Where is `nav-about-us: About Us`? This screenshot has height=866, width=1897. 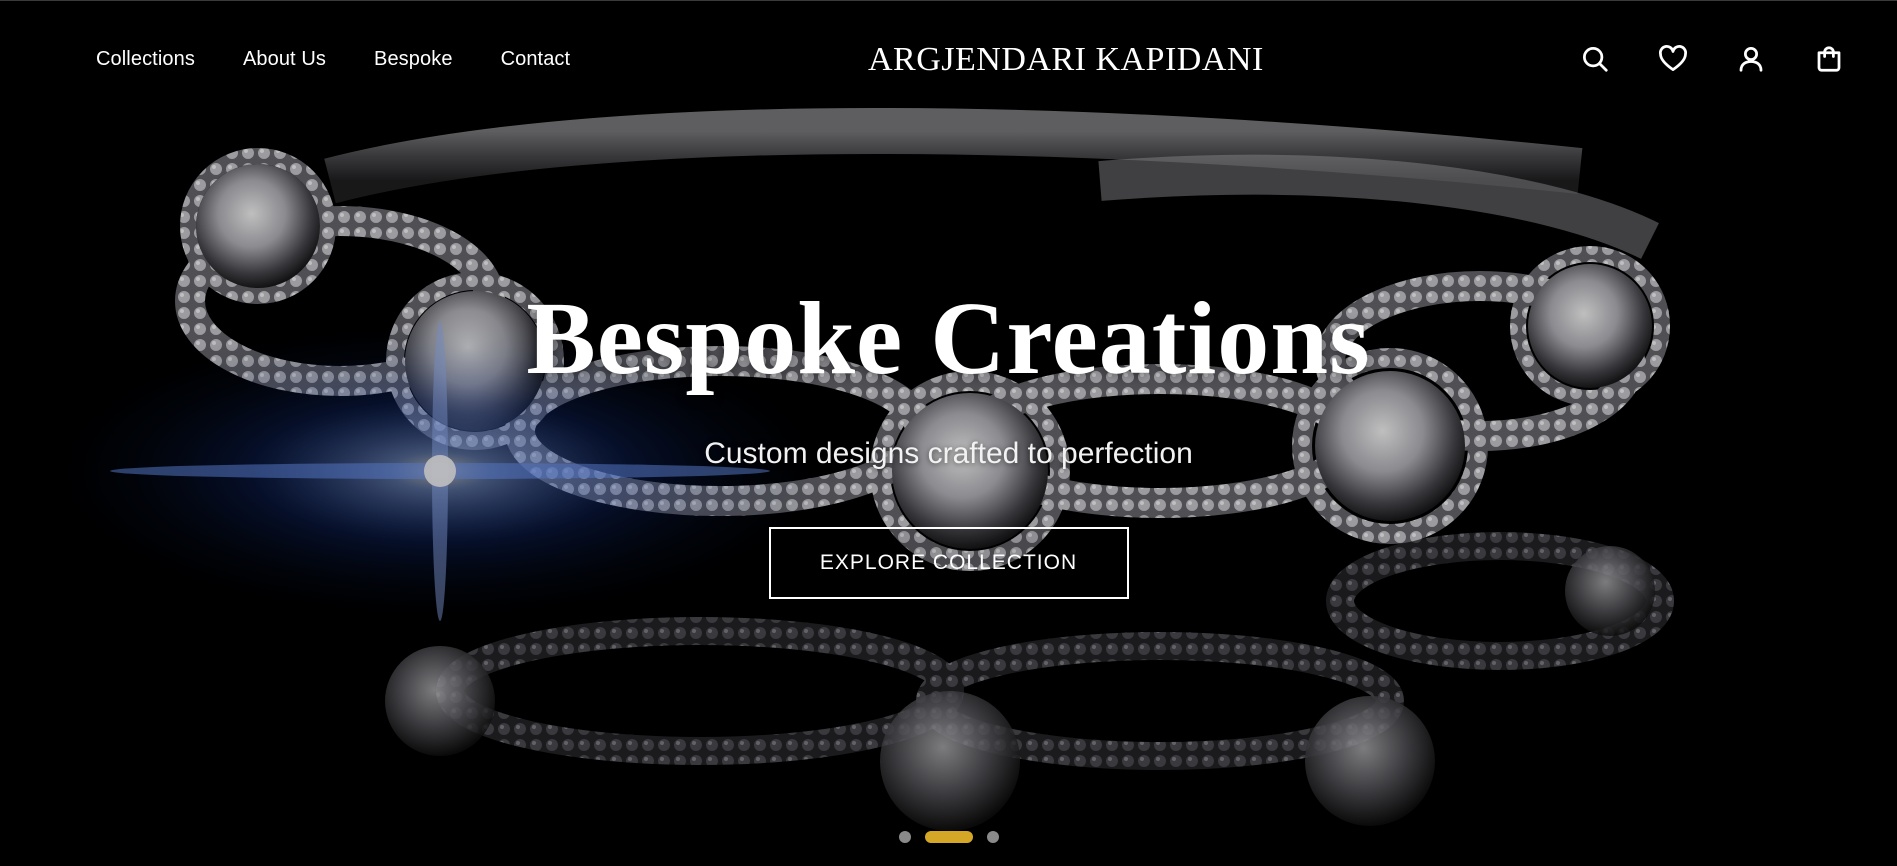
nav-about-us: About Us is located at coordinates (284, 59).